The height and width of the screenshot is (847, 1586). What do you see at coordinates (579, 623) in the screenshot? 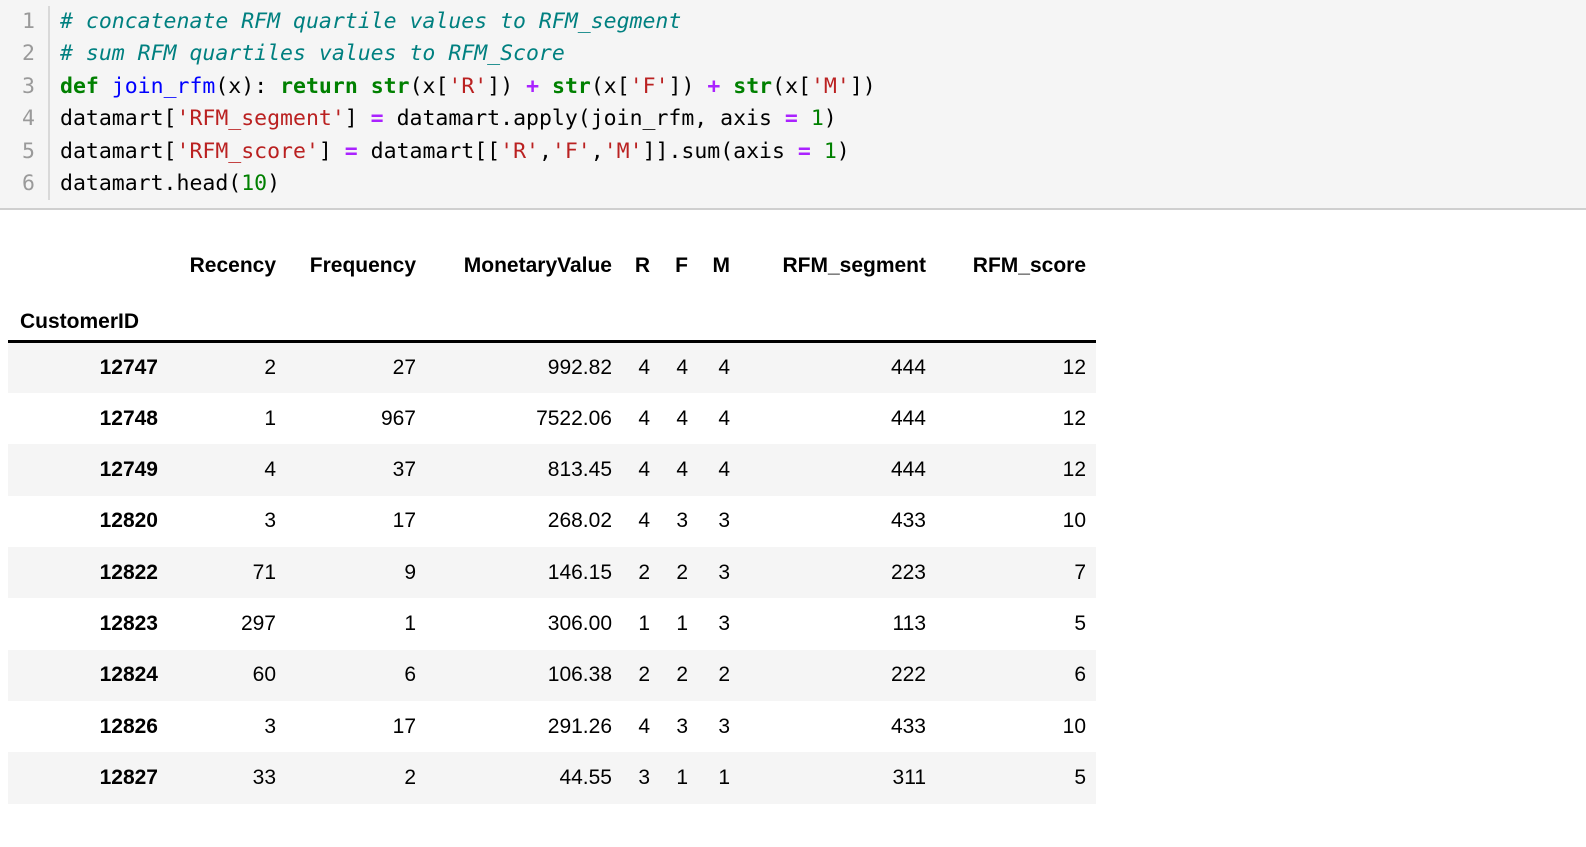
I see `table-cell: 306.00` at bounding box center [579, 623].